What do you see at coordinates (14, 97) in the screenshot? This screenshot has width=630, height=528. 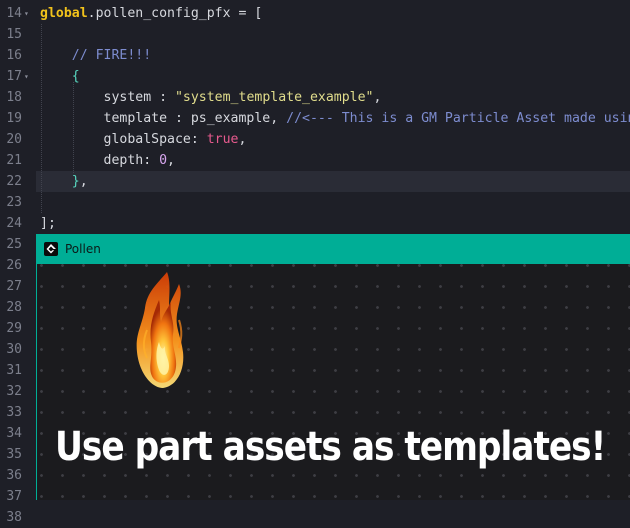 I see `line-number: 18` at bounding box center [14, 97].